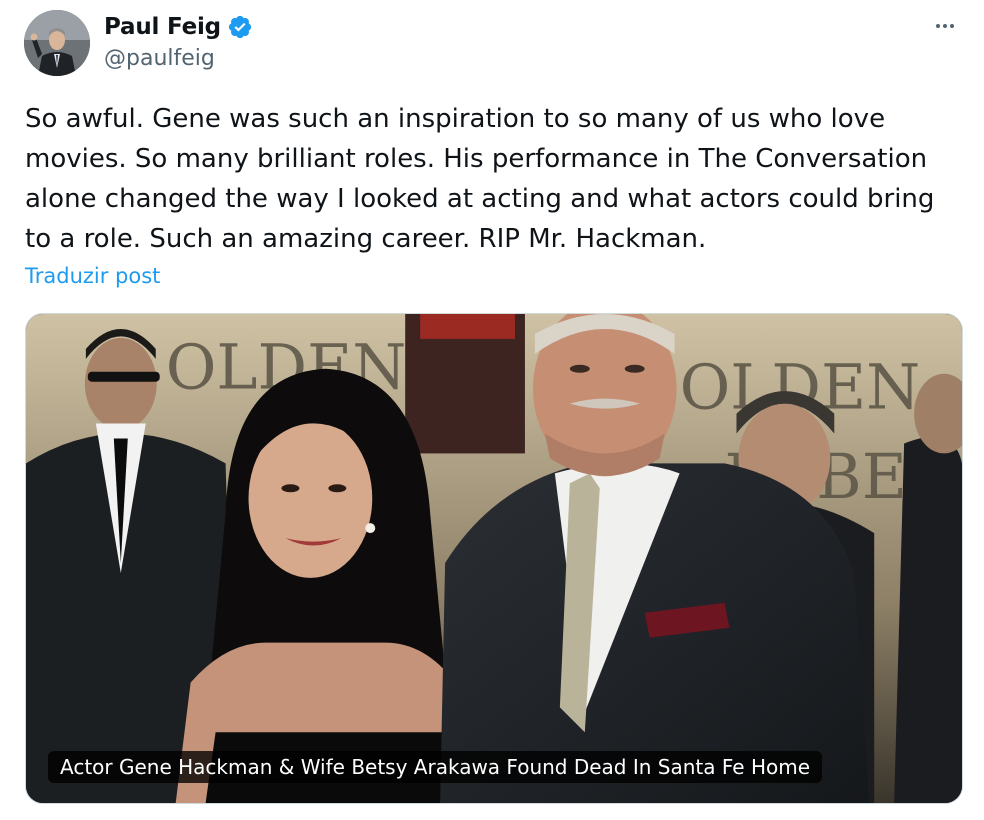 The height and width of the screenshot is (820, 984). I want to click on post-header: Paul Feig @paulfeig, so click(494, 45).